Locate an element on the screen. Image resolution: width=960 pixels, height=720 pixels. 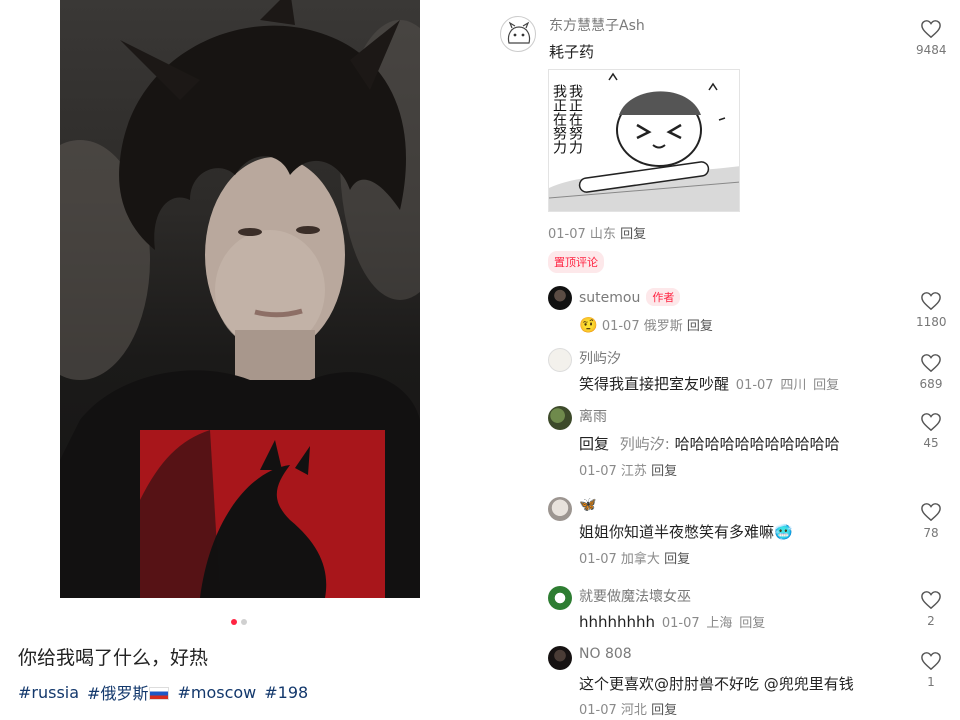
reply-meta: 01-07 河北 回复 is located at coordinates (628, 708).